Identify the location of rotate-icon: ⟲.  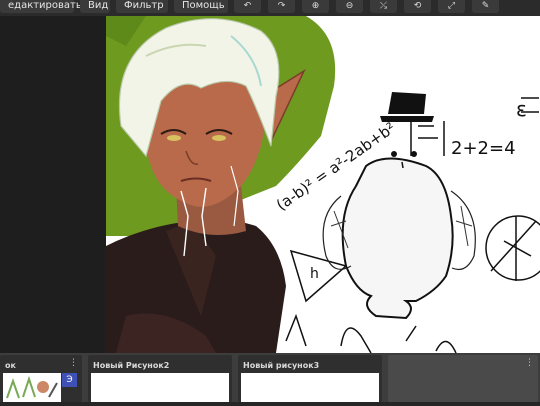
(417, 6).